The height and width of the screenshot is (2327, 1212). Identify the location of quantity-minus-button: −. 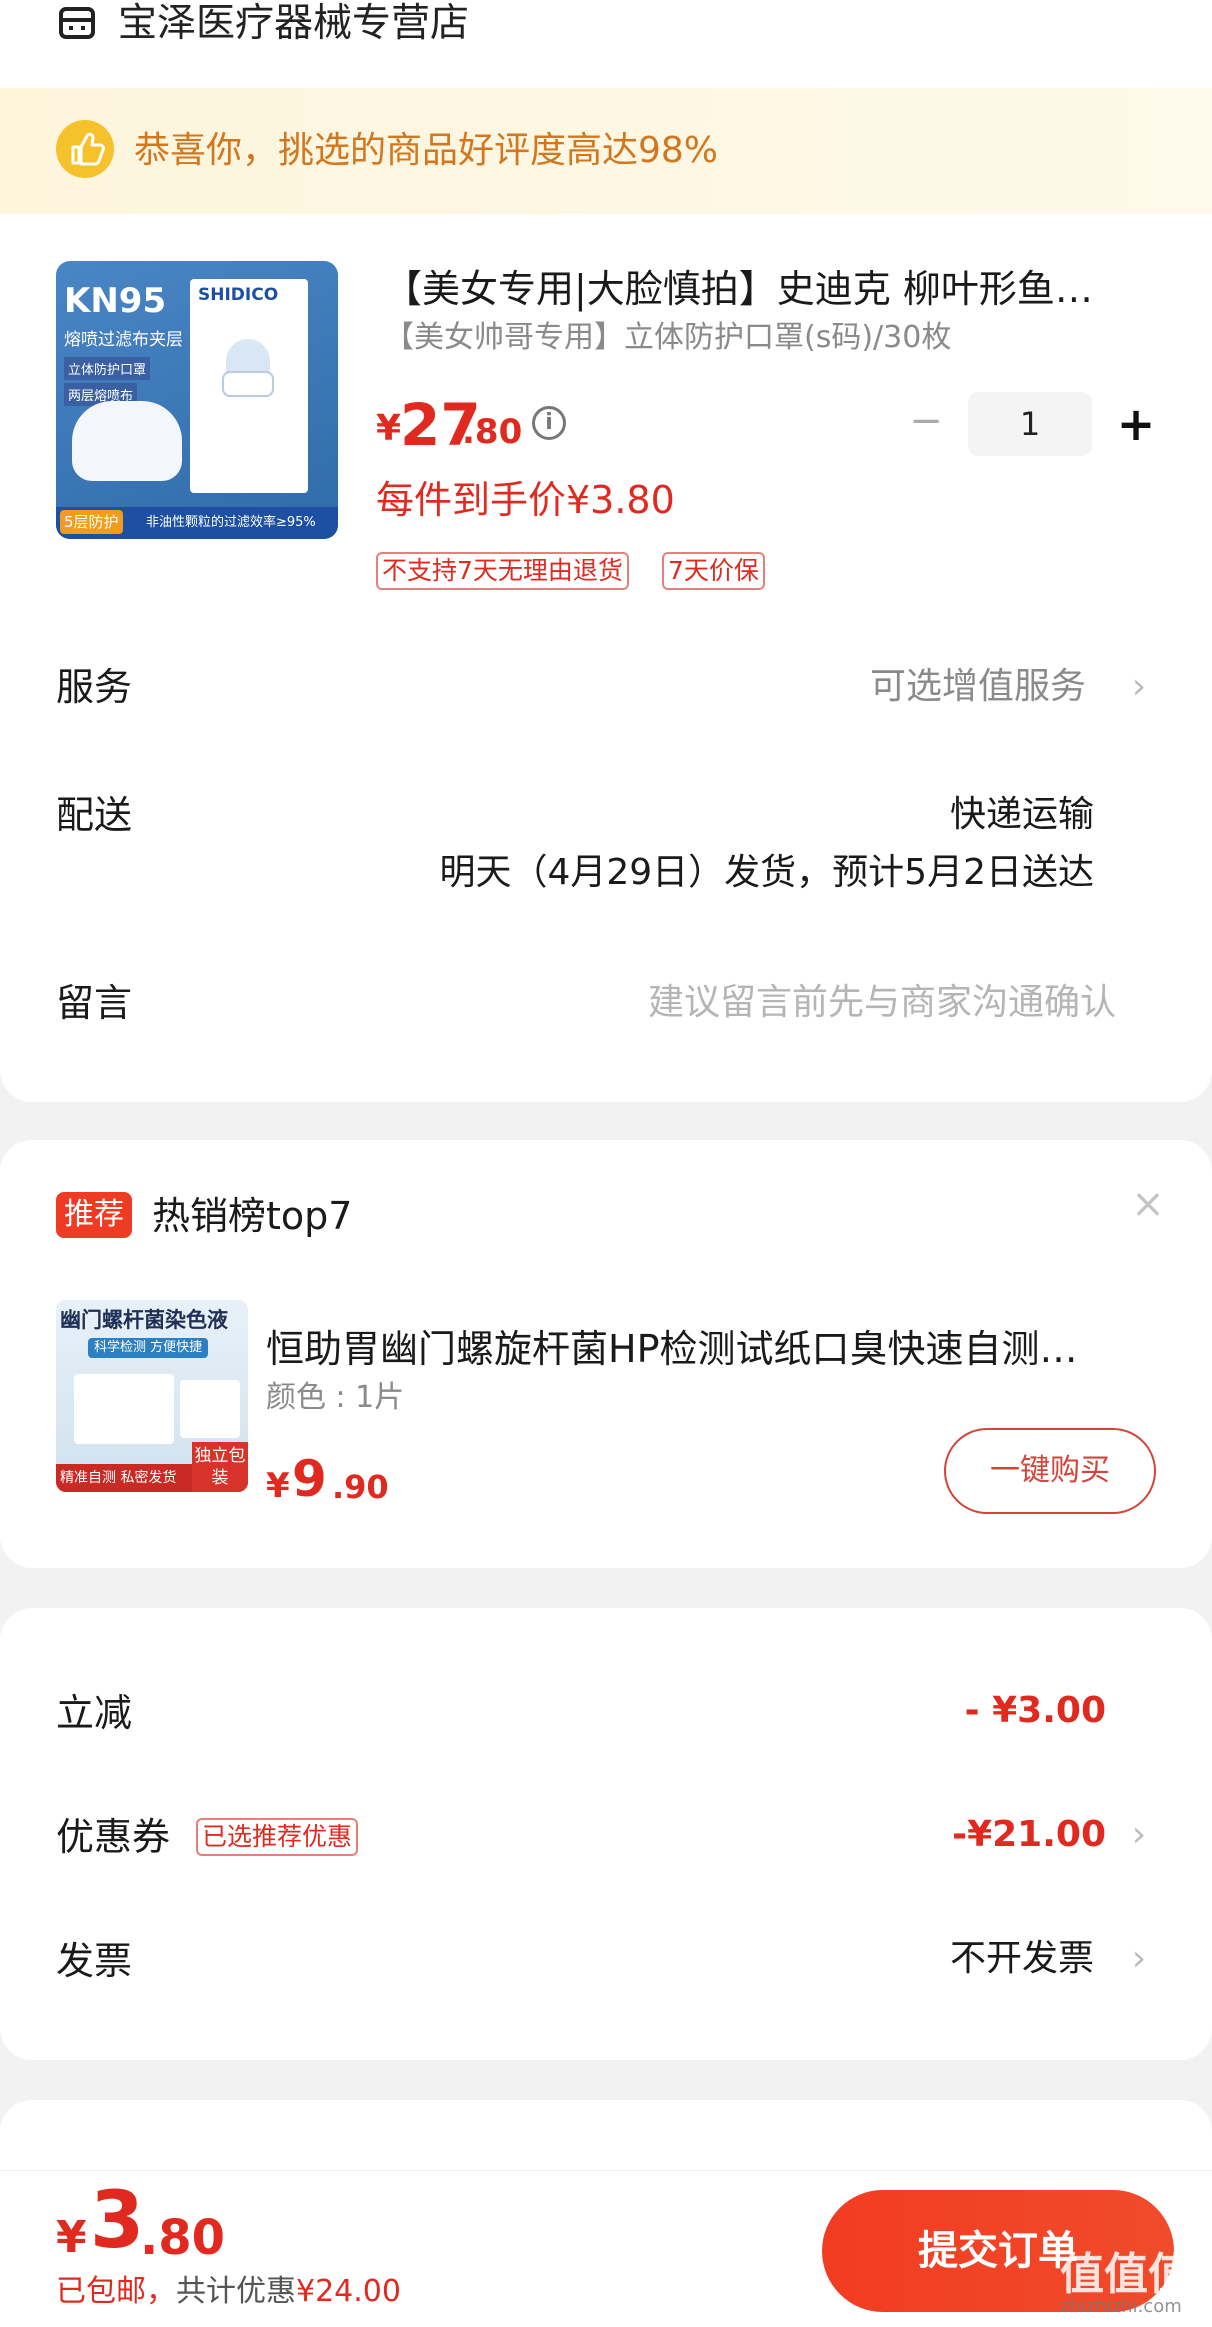
(926, 421).